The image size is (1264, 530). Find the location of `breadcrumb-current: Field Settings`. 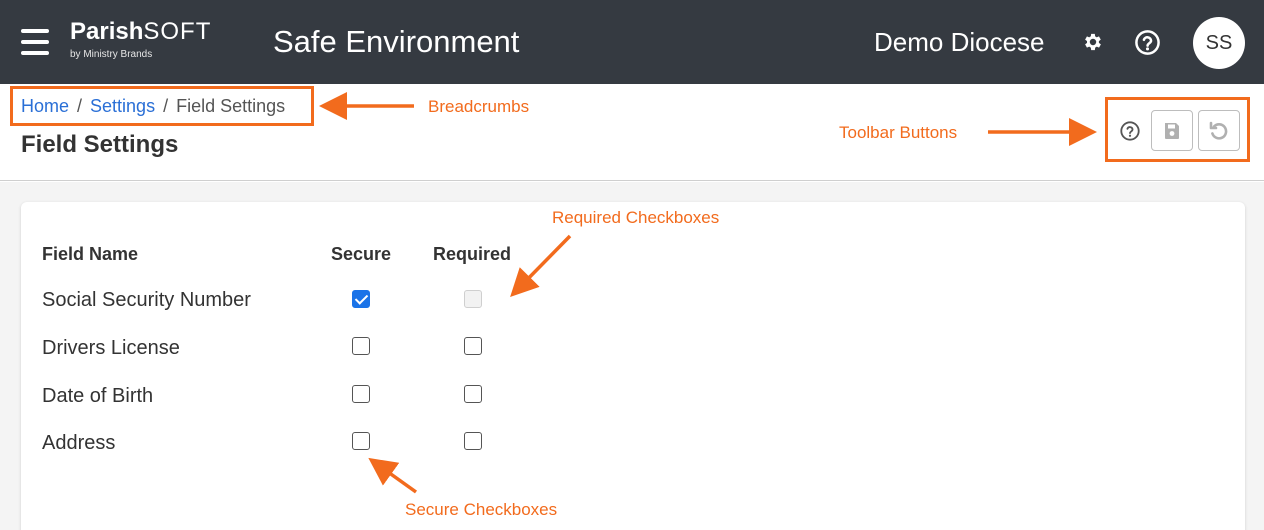

breadcrumb-current: Field Settings is located at coordinates (231, 106).